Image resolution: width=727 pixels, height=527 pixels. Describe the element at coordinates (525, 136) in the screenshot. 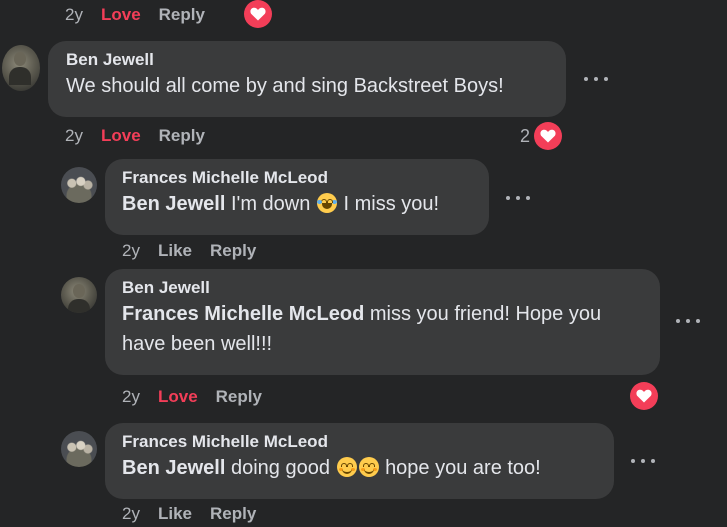

I see `reaction-count: 2` at that location.